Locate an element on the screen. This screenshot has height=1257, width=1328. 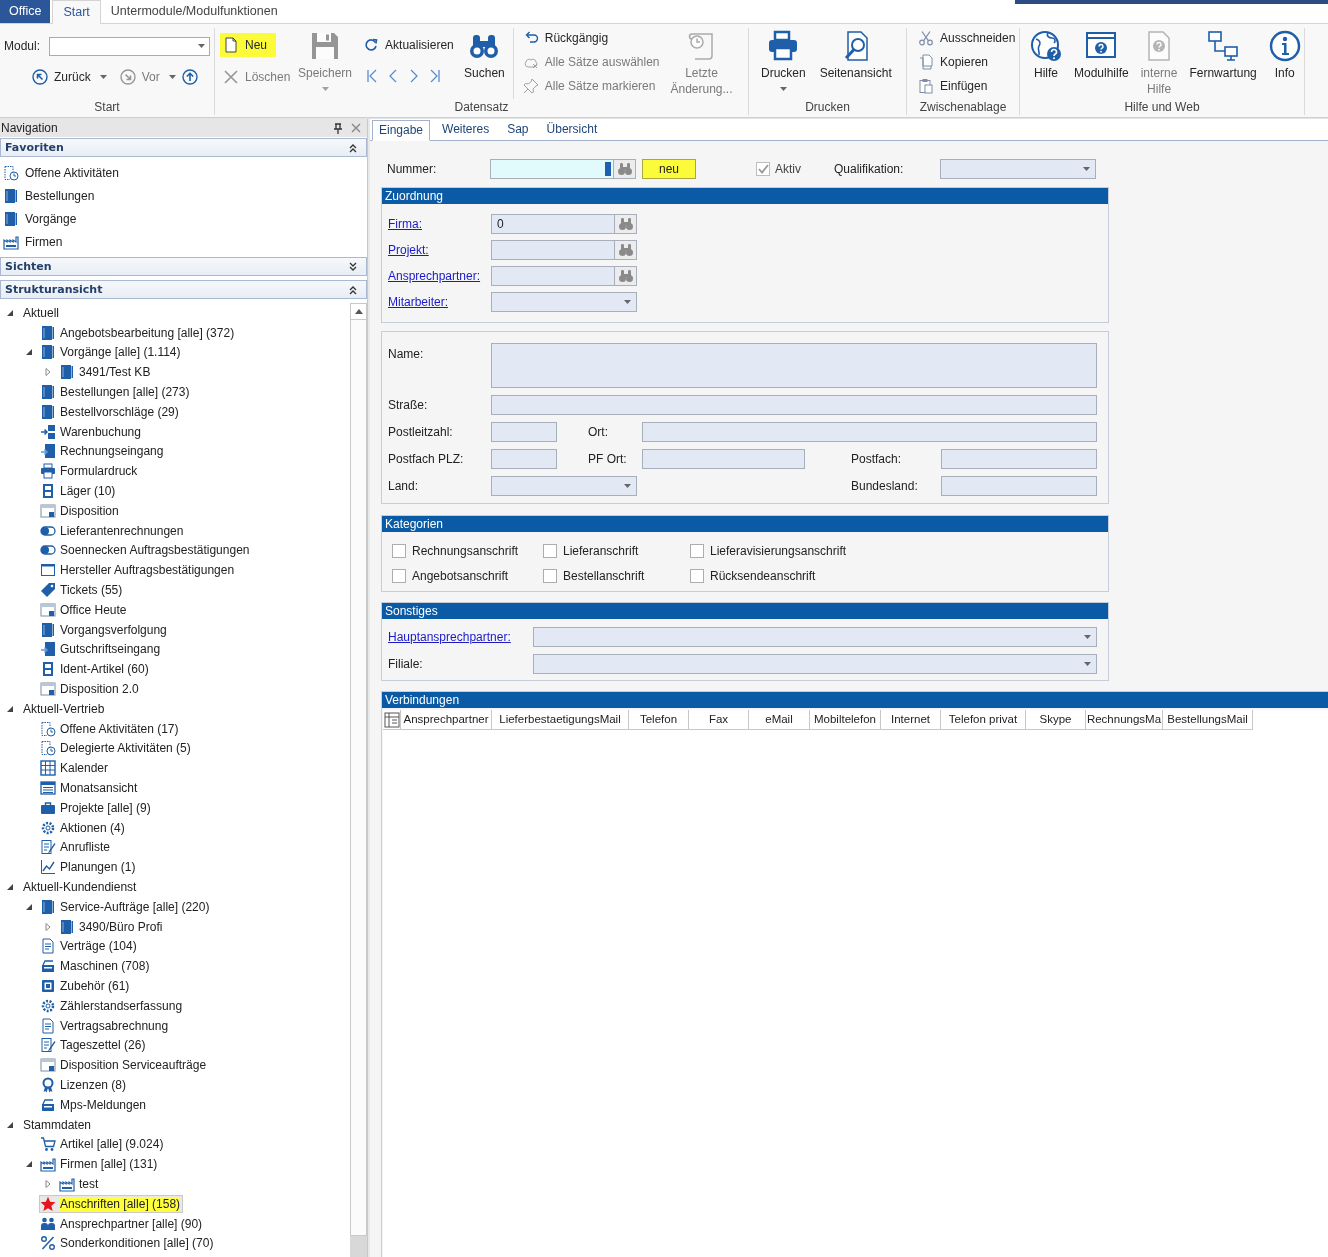
tree-item: Verträge (104) is located at coordinates (89, 946).